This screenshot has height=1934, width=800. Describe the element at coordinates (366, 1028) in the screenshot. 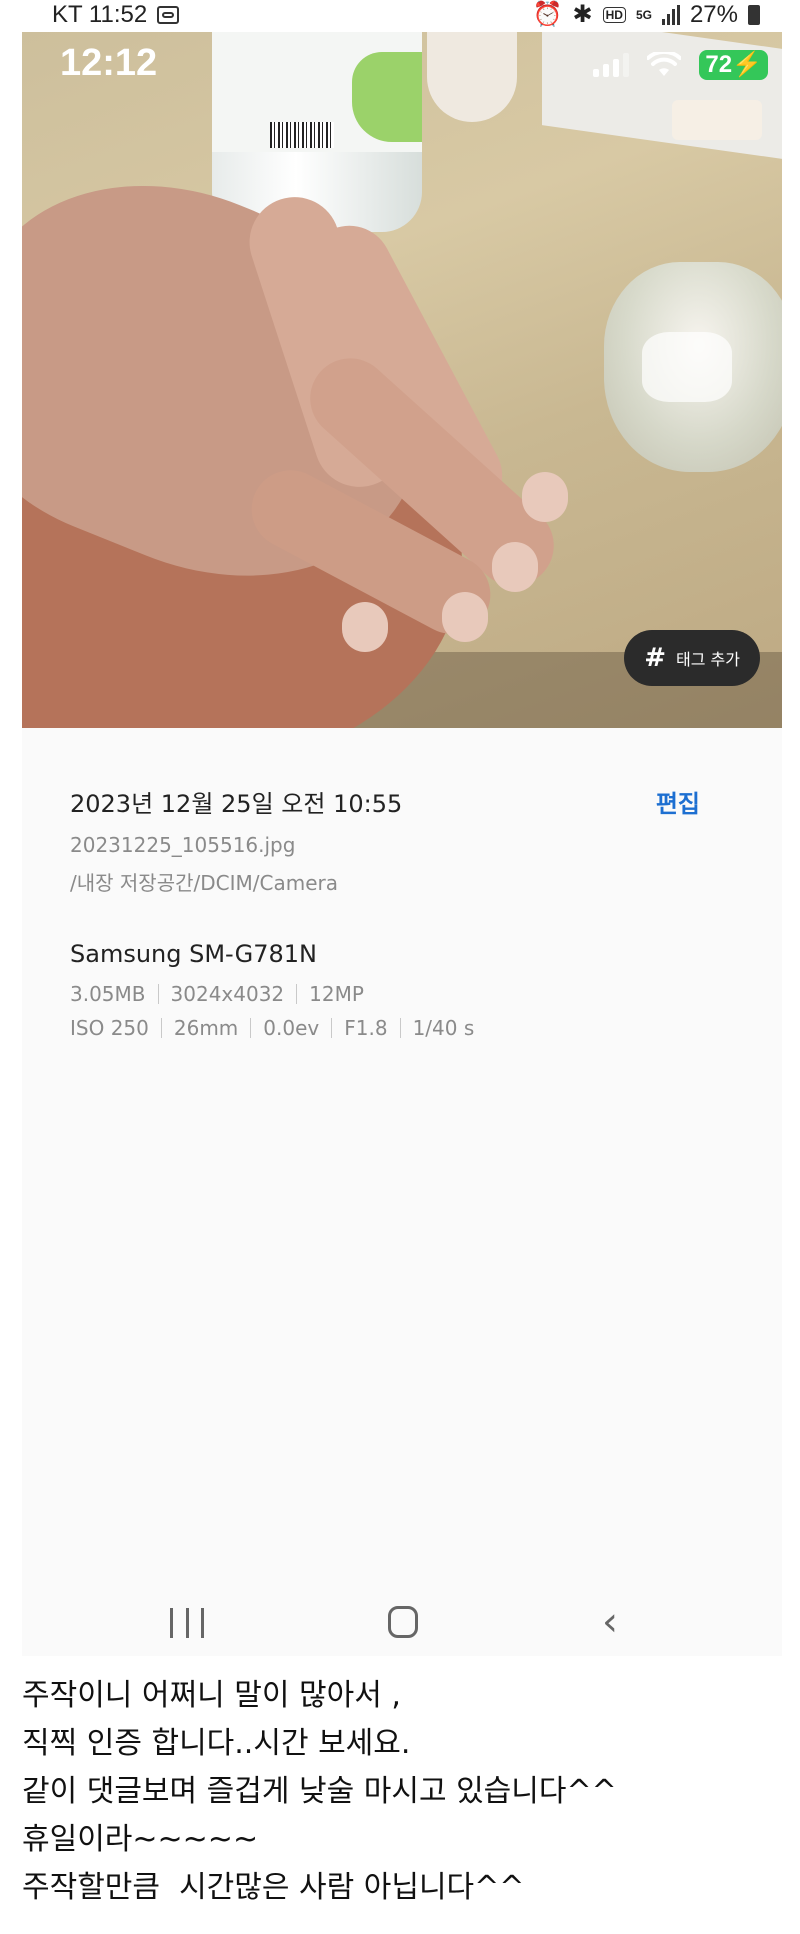

I see `aperture: F1.8` at that location.